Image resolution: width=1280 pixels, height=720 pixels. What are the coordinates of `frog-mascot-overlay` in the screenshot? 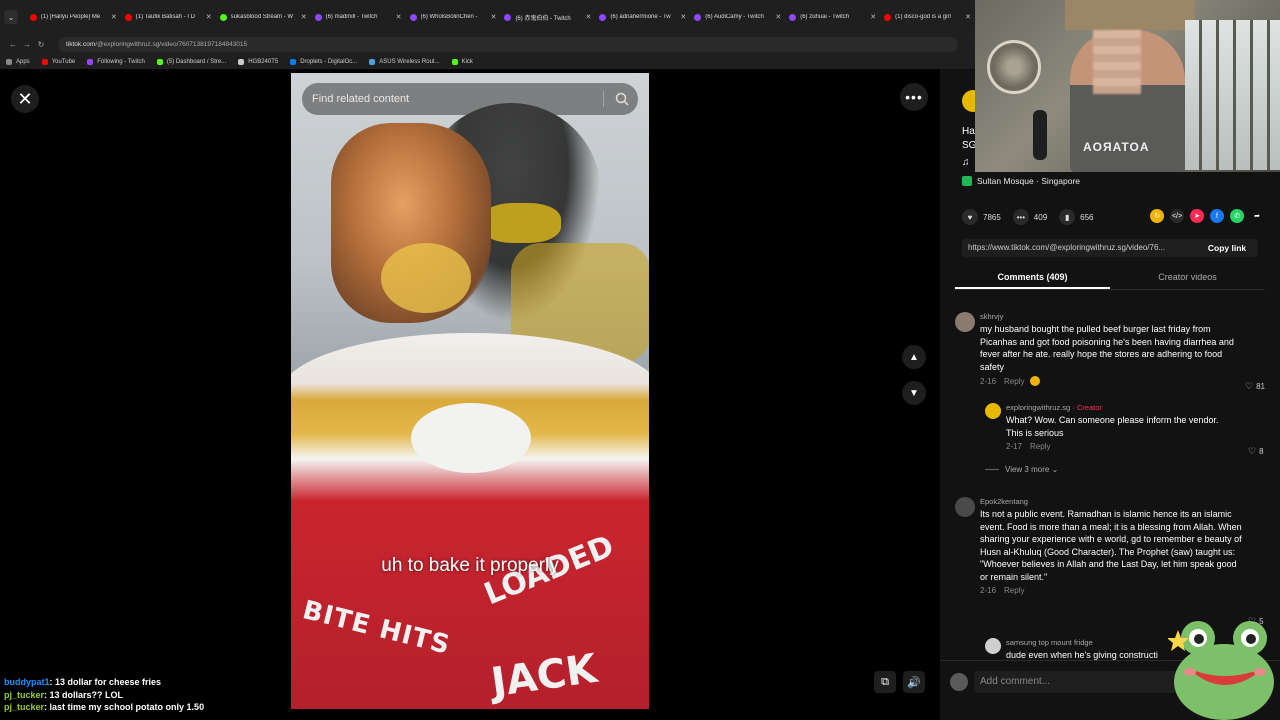 It's located at (1221, 670).